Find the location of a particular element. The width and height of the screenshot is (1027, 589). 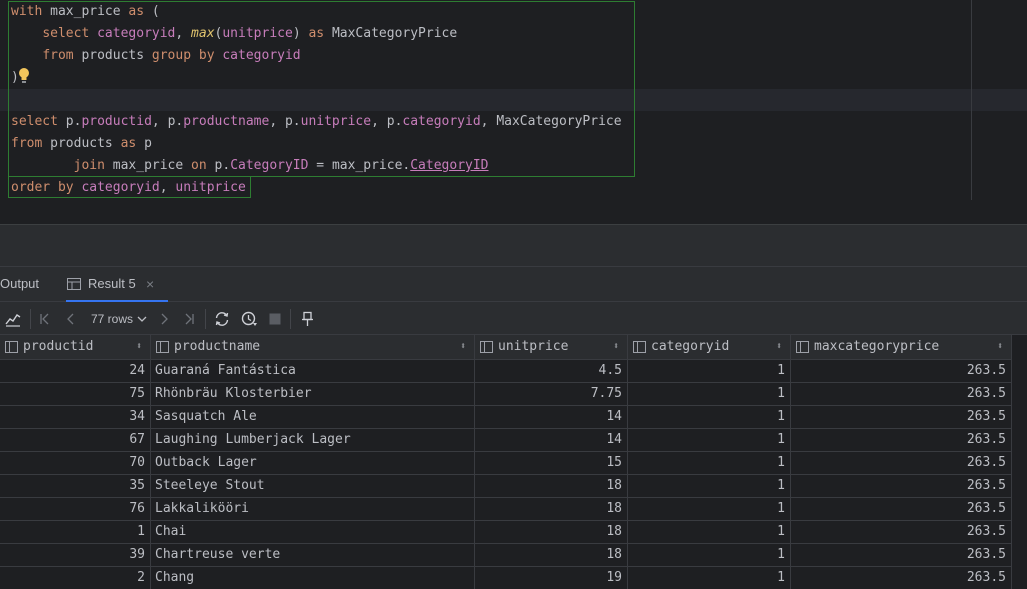

close-icon: × is located at coordinates (150, 284).